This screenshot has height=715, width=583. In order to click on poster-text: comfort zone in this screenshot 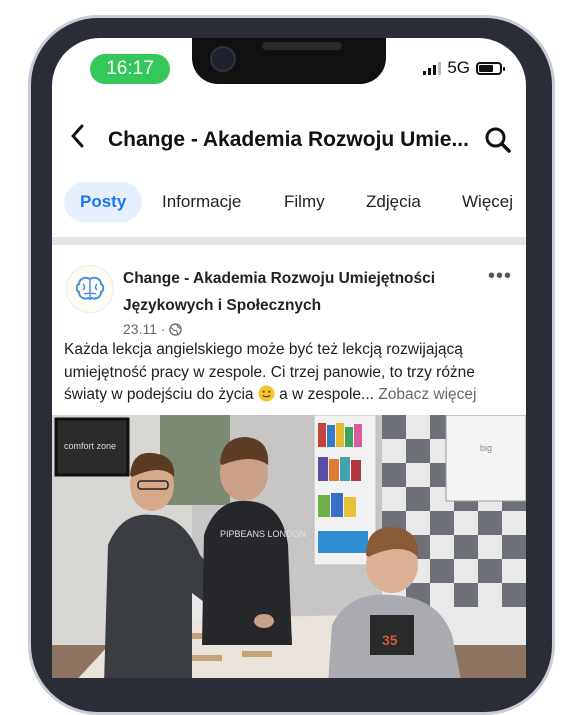, I will do `click(90, 446)`.